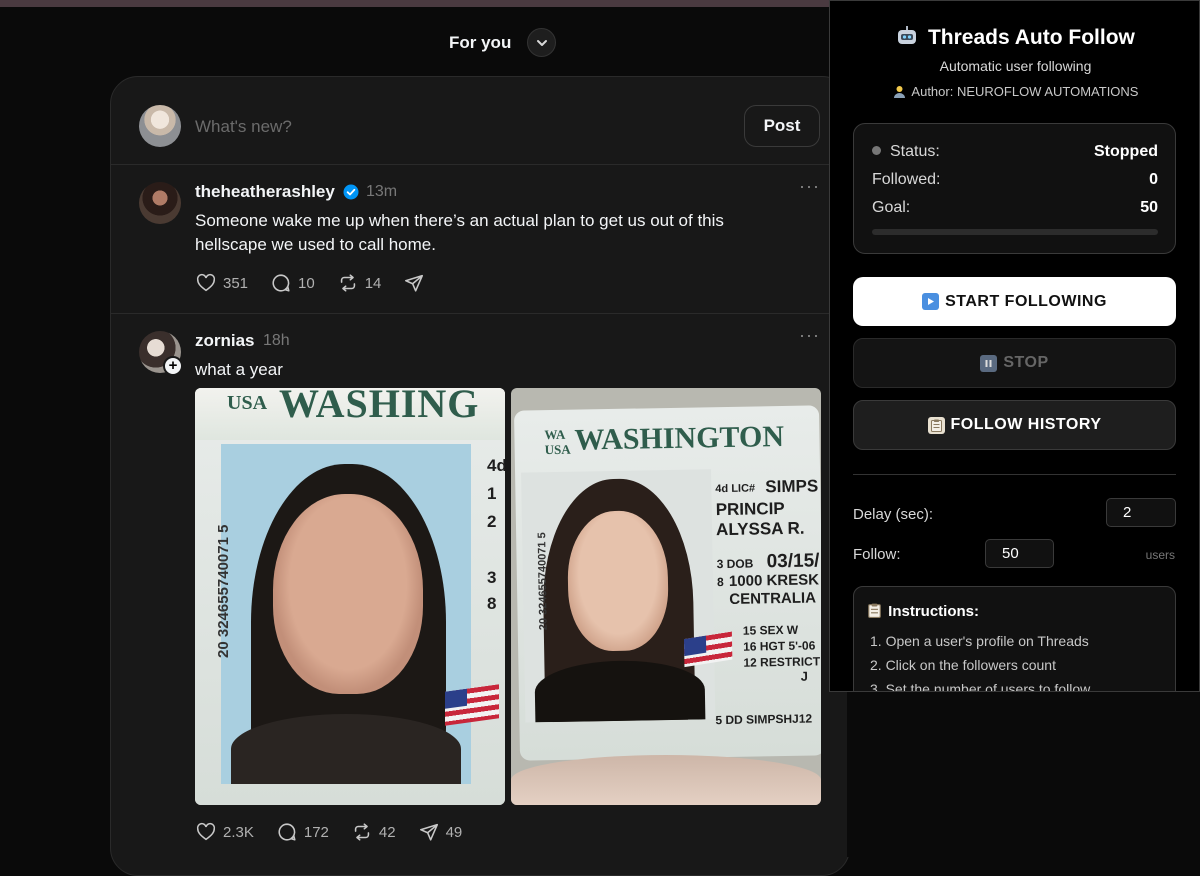  I want to click on feed-header: For you, so click(415, 40).